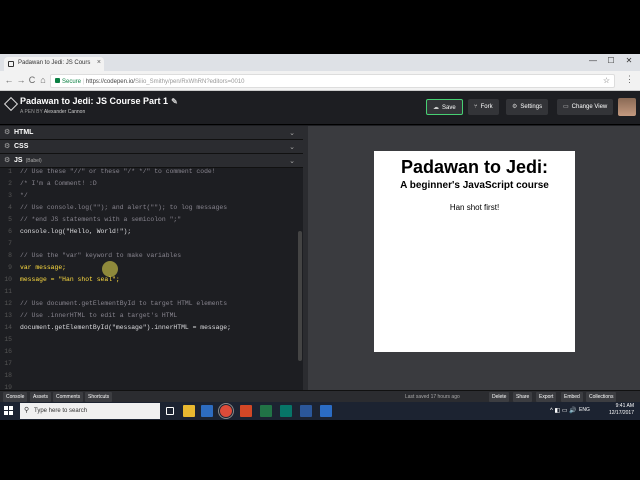 This screenshot has width=640, height=480. I want to click on code-text: var message;, so click(43, 267).